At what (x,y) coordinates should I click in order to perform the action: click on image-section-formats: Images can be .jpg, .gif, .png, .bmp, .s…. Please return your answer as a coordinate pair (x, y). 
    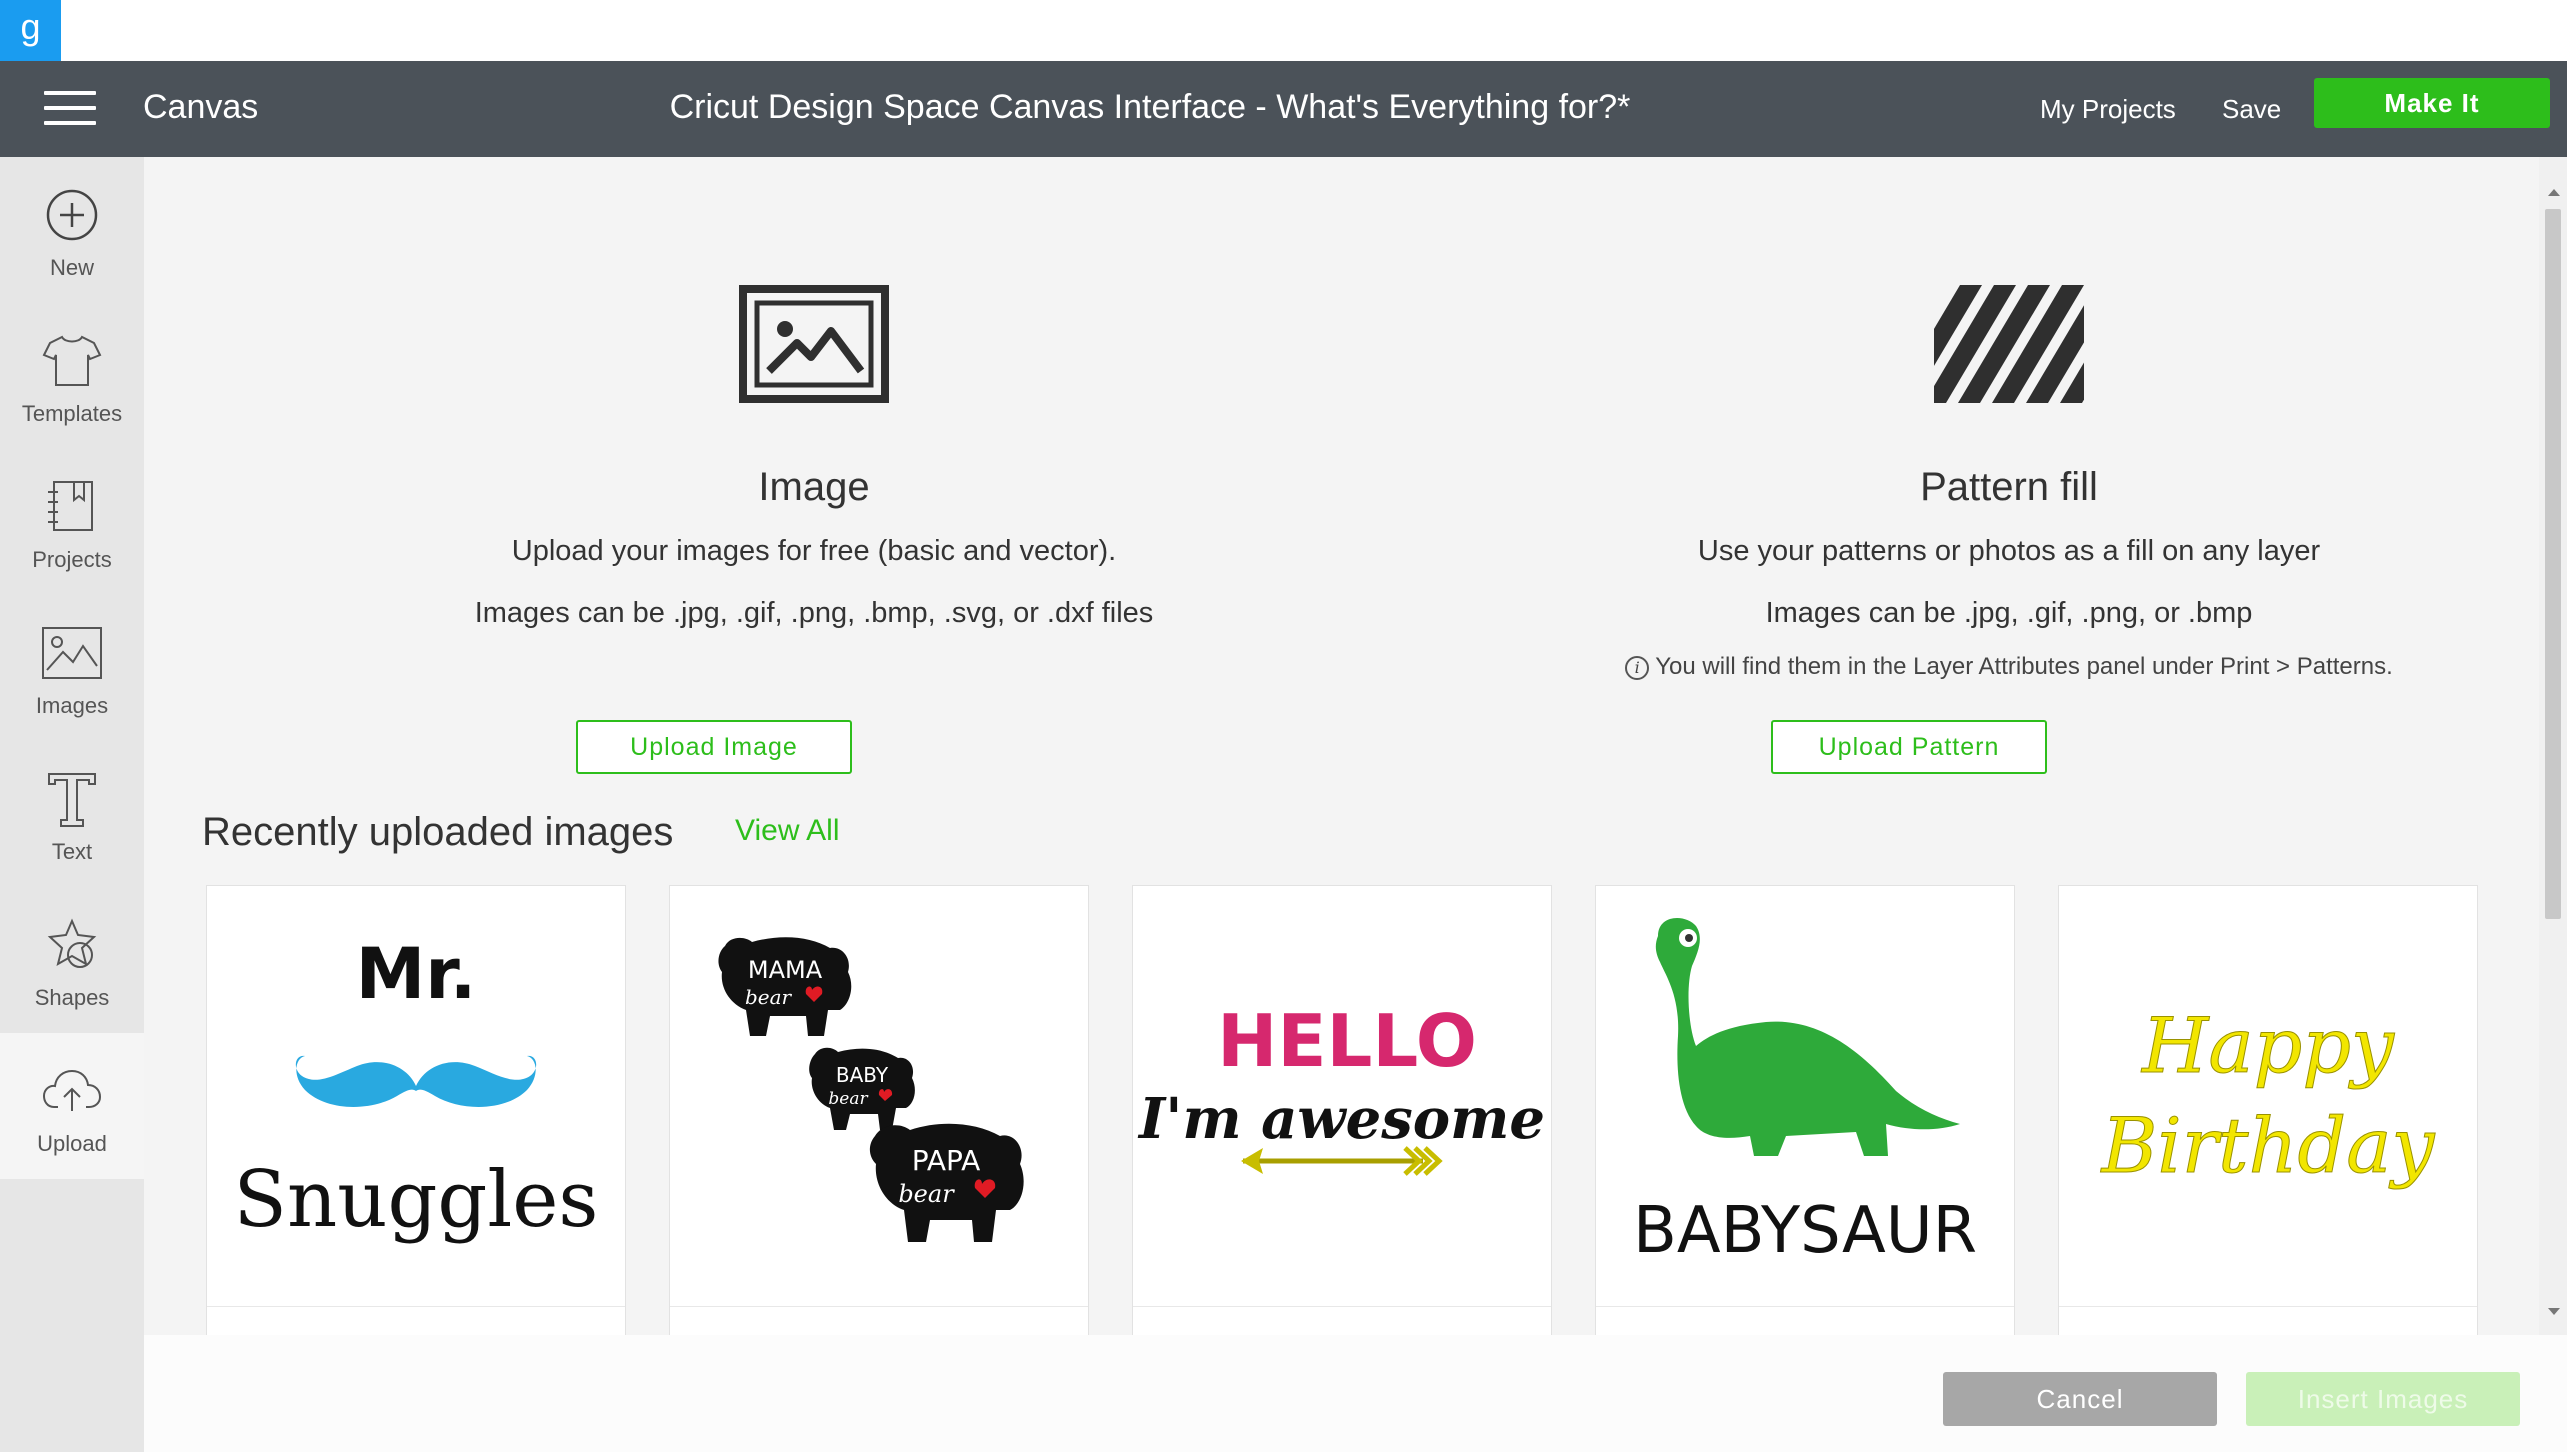
    Looking at the image, I should click on (814, 613).